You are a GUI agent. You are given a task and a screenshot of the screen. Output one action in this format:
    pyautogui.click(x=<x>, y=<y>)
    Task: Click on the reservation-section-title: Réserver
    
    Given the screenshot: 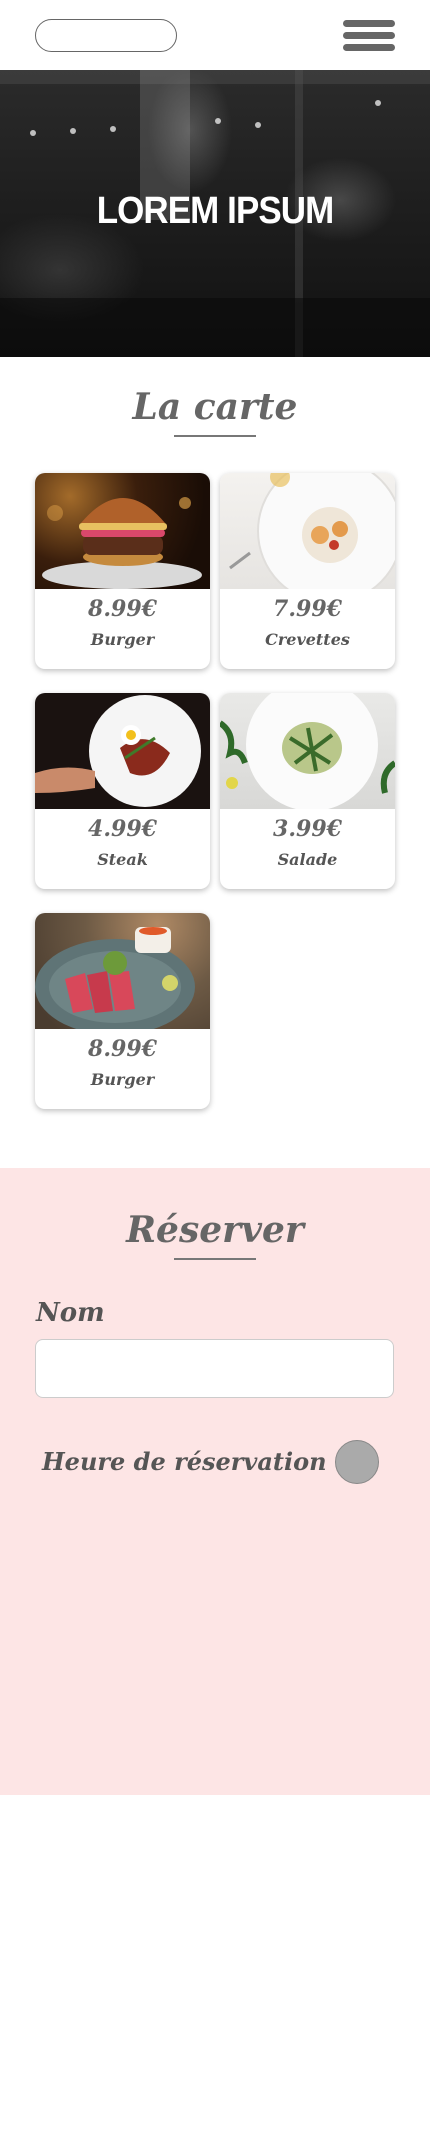 What is the action you would take?
    pyautogui.click(x=215, y=1230)
    